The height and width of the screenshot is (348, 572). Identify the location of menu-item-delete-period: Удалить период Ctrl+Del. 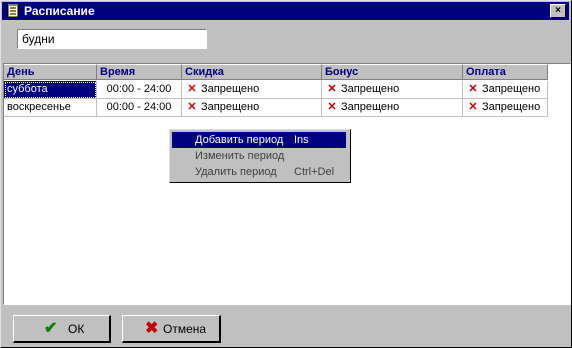
(259, 172).